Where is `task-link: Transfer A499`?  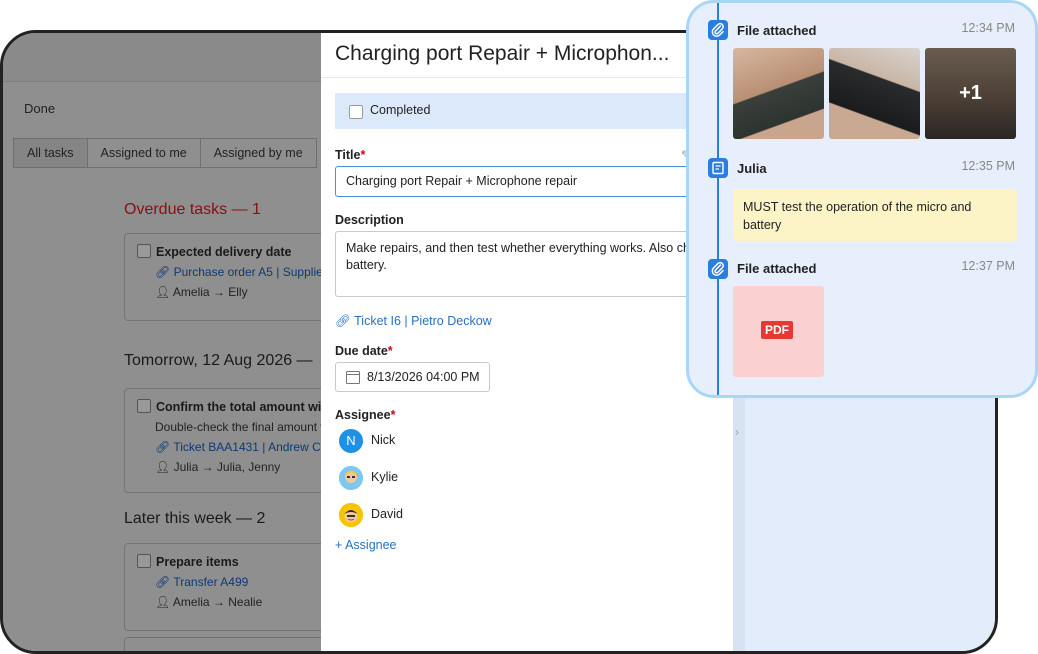 task-link: Transfer A499 is located at coordinates (210, 582).